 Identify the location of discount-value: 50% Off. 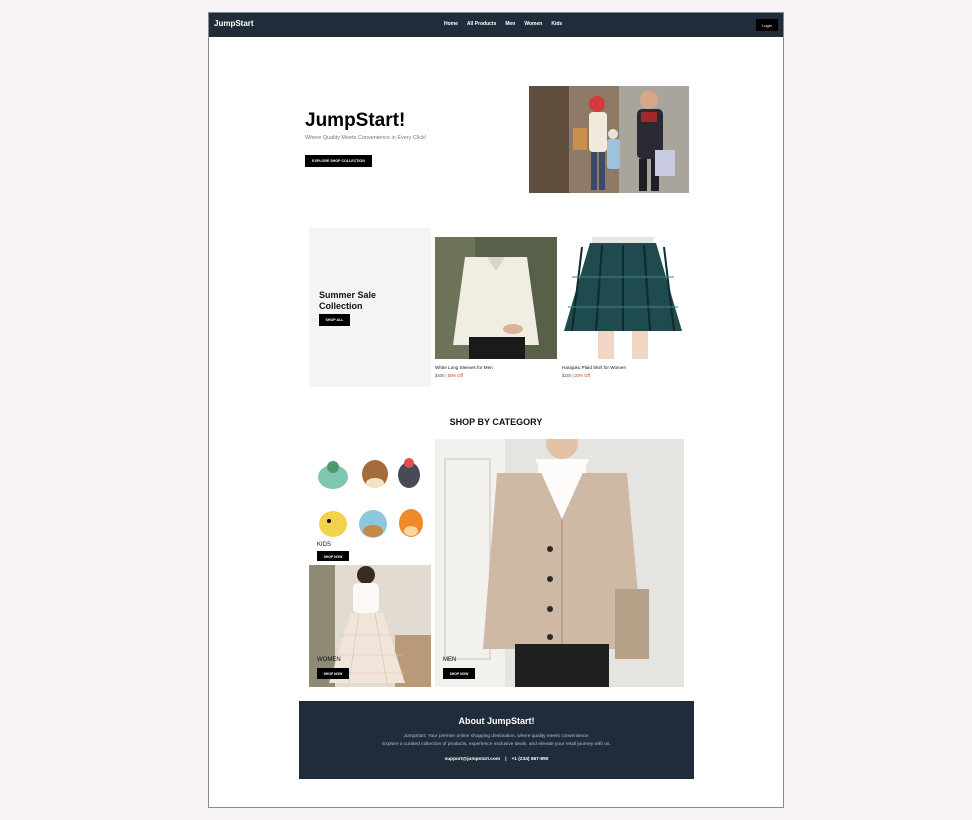
(455, 375).